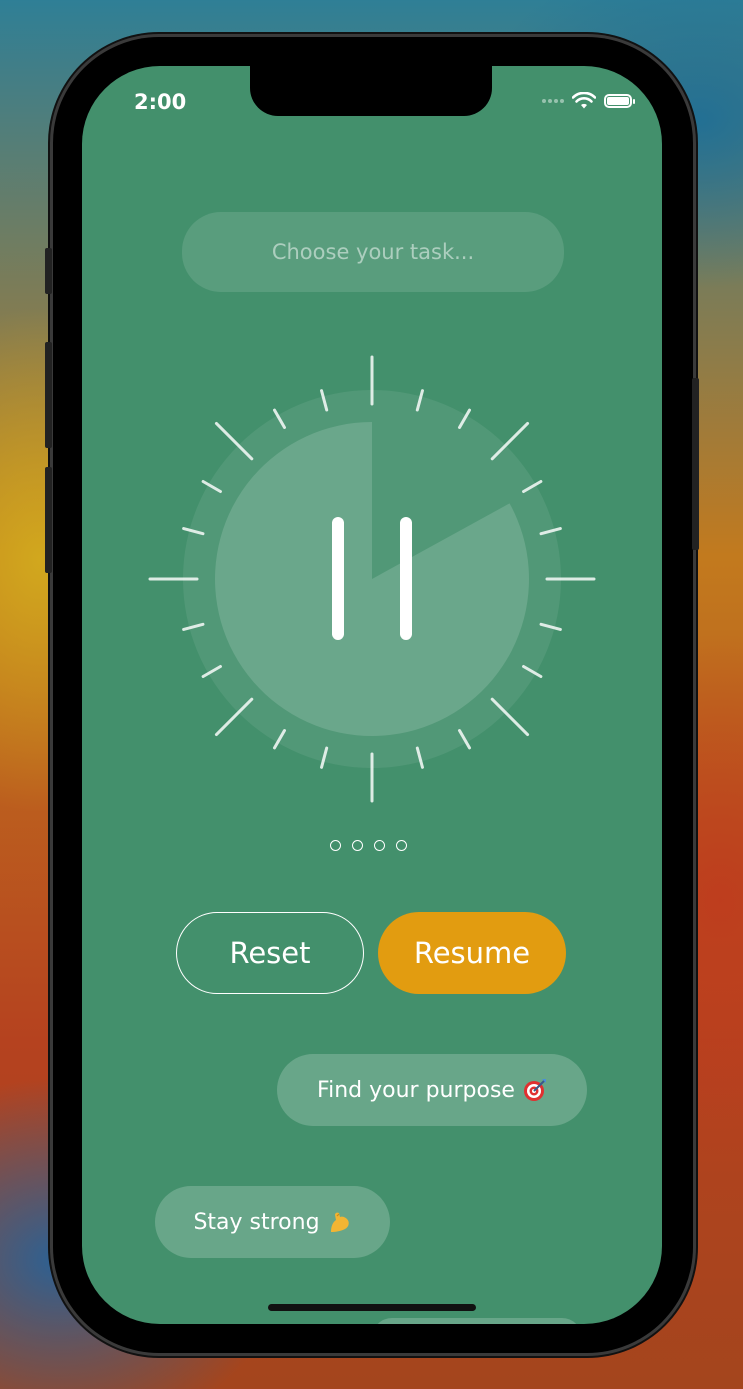 This screenshot has height=1389, width=743. Describe the element at coordinates (472, 953) in the screenshot. I see `resume-button: Resume` at that location.